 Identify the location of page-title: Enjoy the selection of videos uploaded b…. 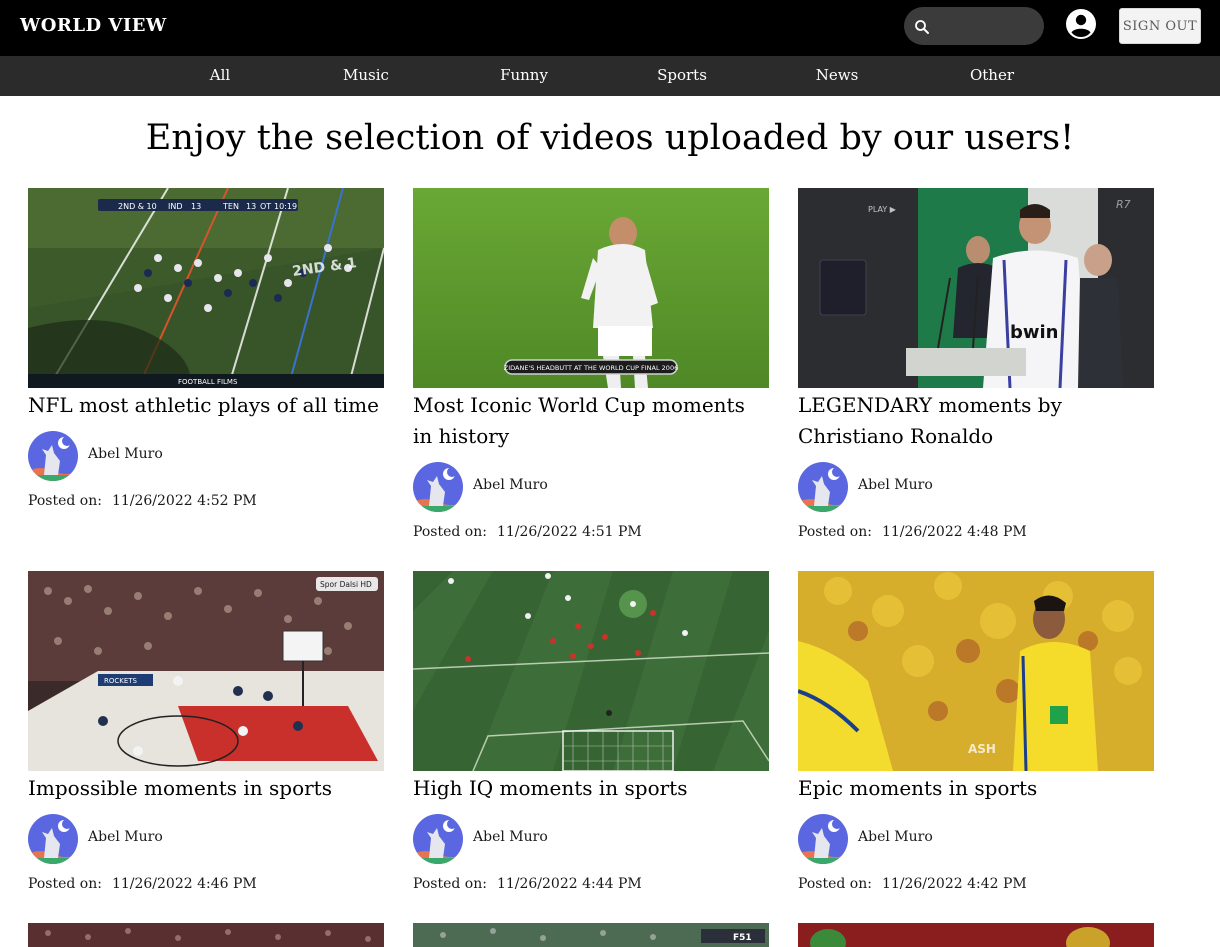
(610, 138).